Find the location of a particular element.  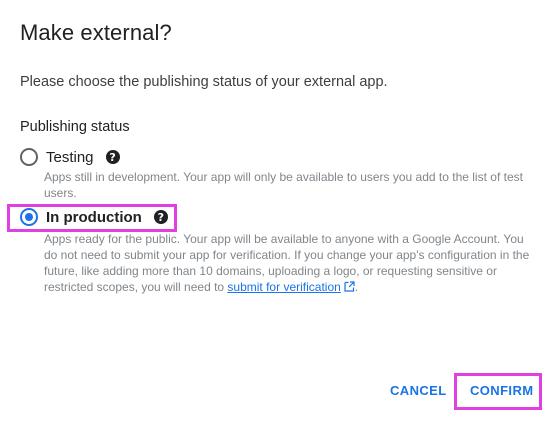

submit-for-verification-link-text: submit for verification is located at coordinates (283, 287).